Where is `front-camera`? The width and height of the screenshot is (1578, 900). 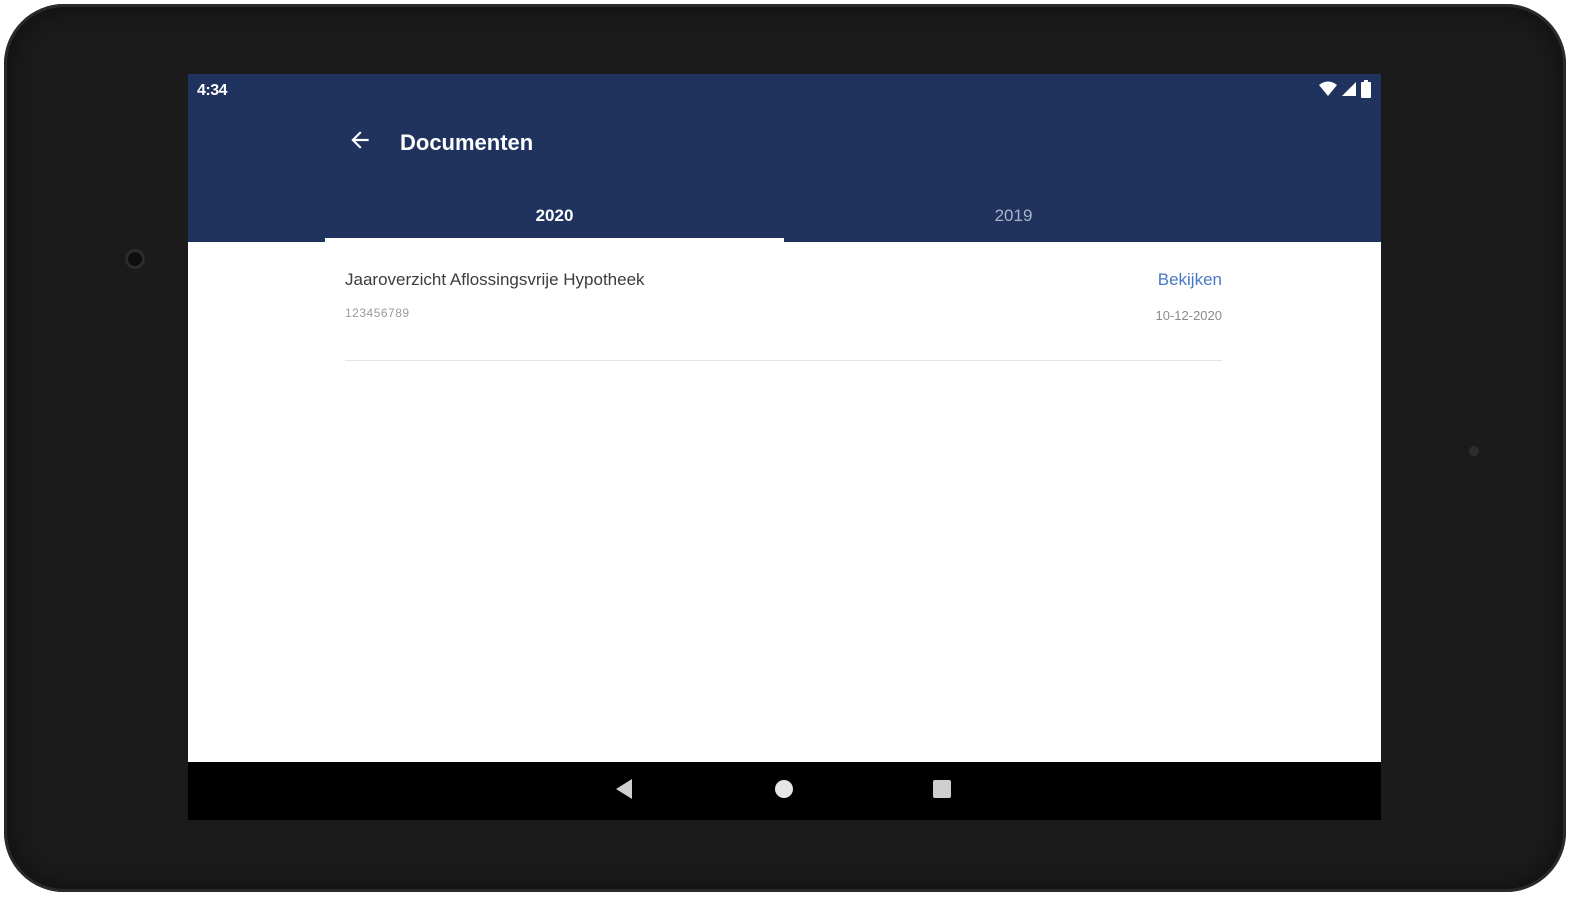 front-camera is located at coordinates (135, 259).